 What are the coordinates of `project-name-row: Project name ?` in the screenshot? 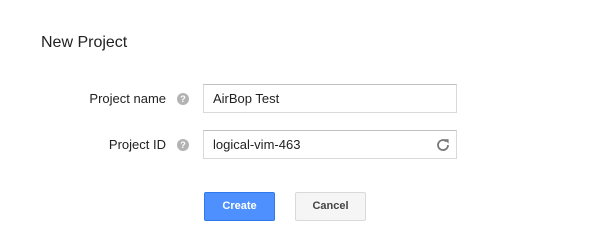 It's located at (297, 99).